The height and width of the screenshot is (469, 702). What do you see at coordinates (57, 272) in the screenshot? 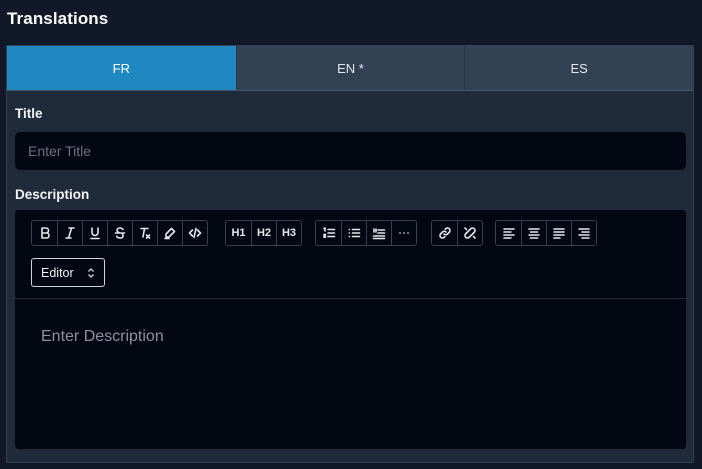
I see `editor-mode-value: Editor` at bounding box center [57, 272].